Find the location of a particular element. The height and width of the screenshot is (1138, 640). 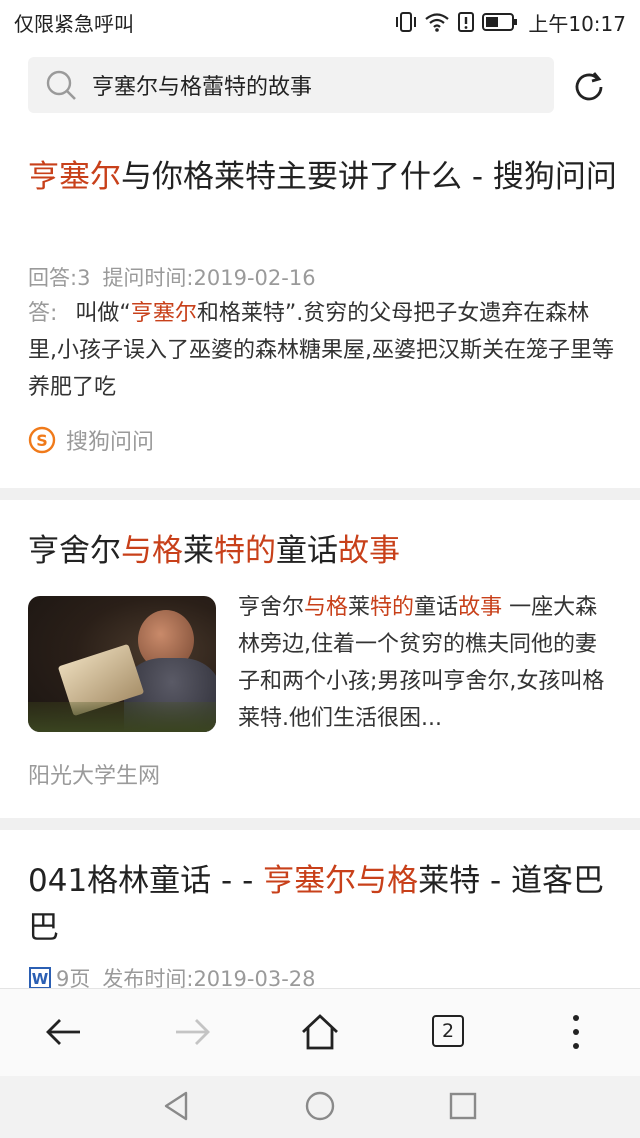

result-title: 亨塞尔与你格莱特主要讲了什么 - 搜狗问问 is located at coordinates (323, 177).